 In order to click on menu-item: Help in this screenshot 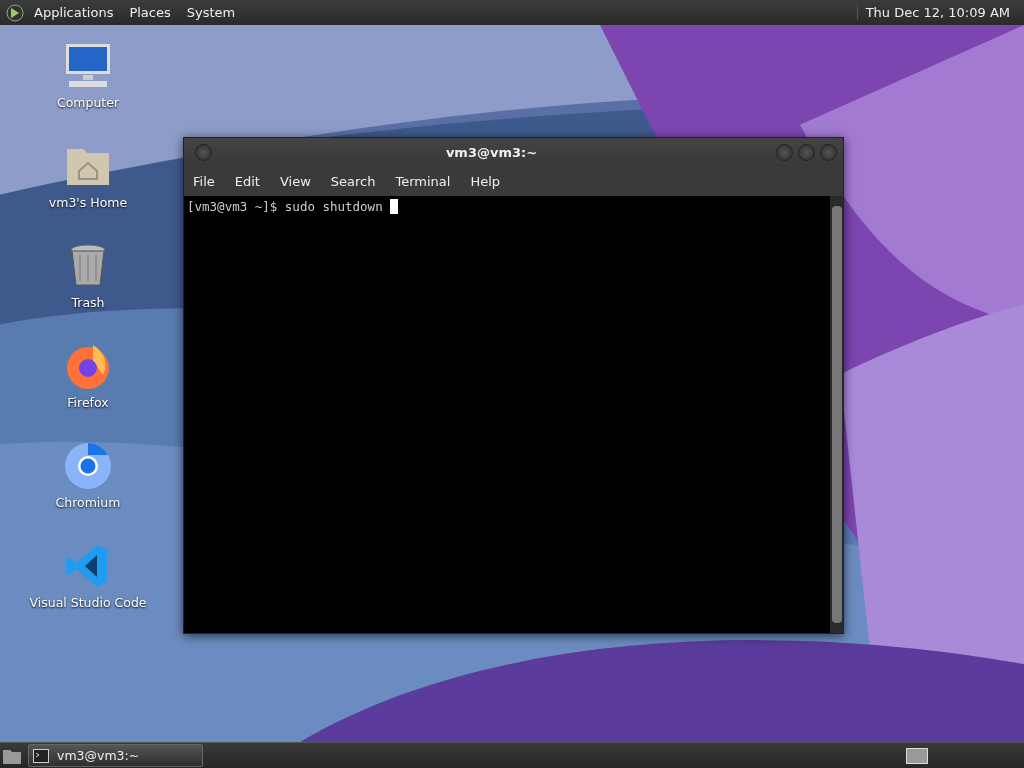, I will do `click(487, 181)`.